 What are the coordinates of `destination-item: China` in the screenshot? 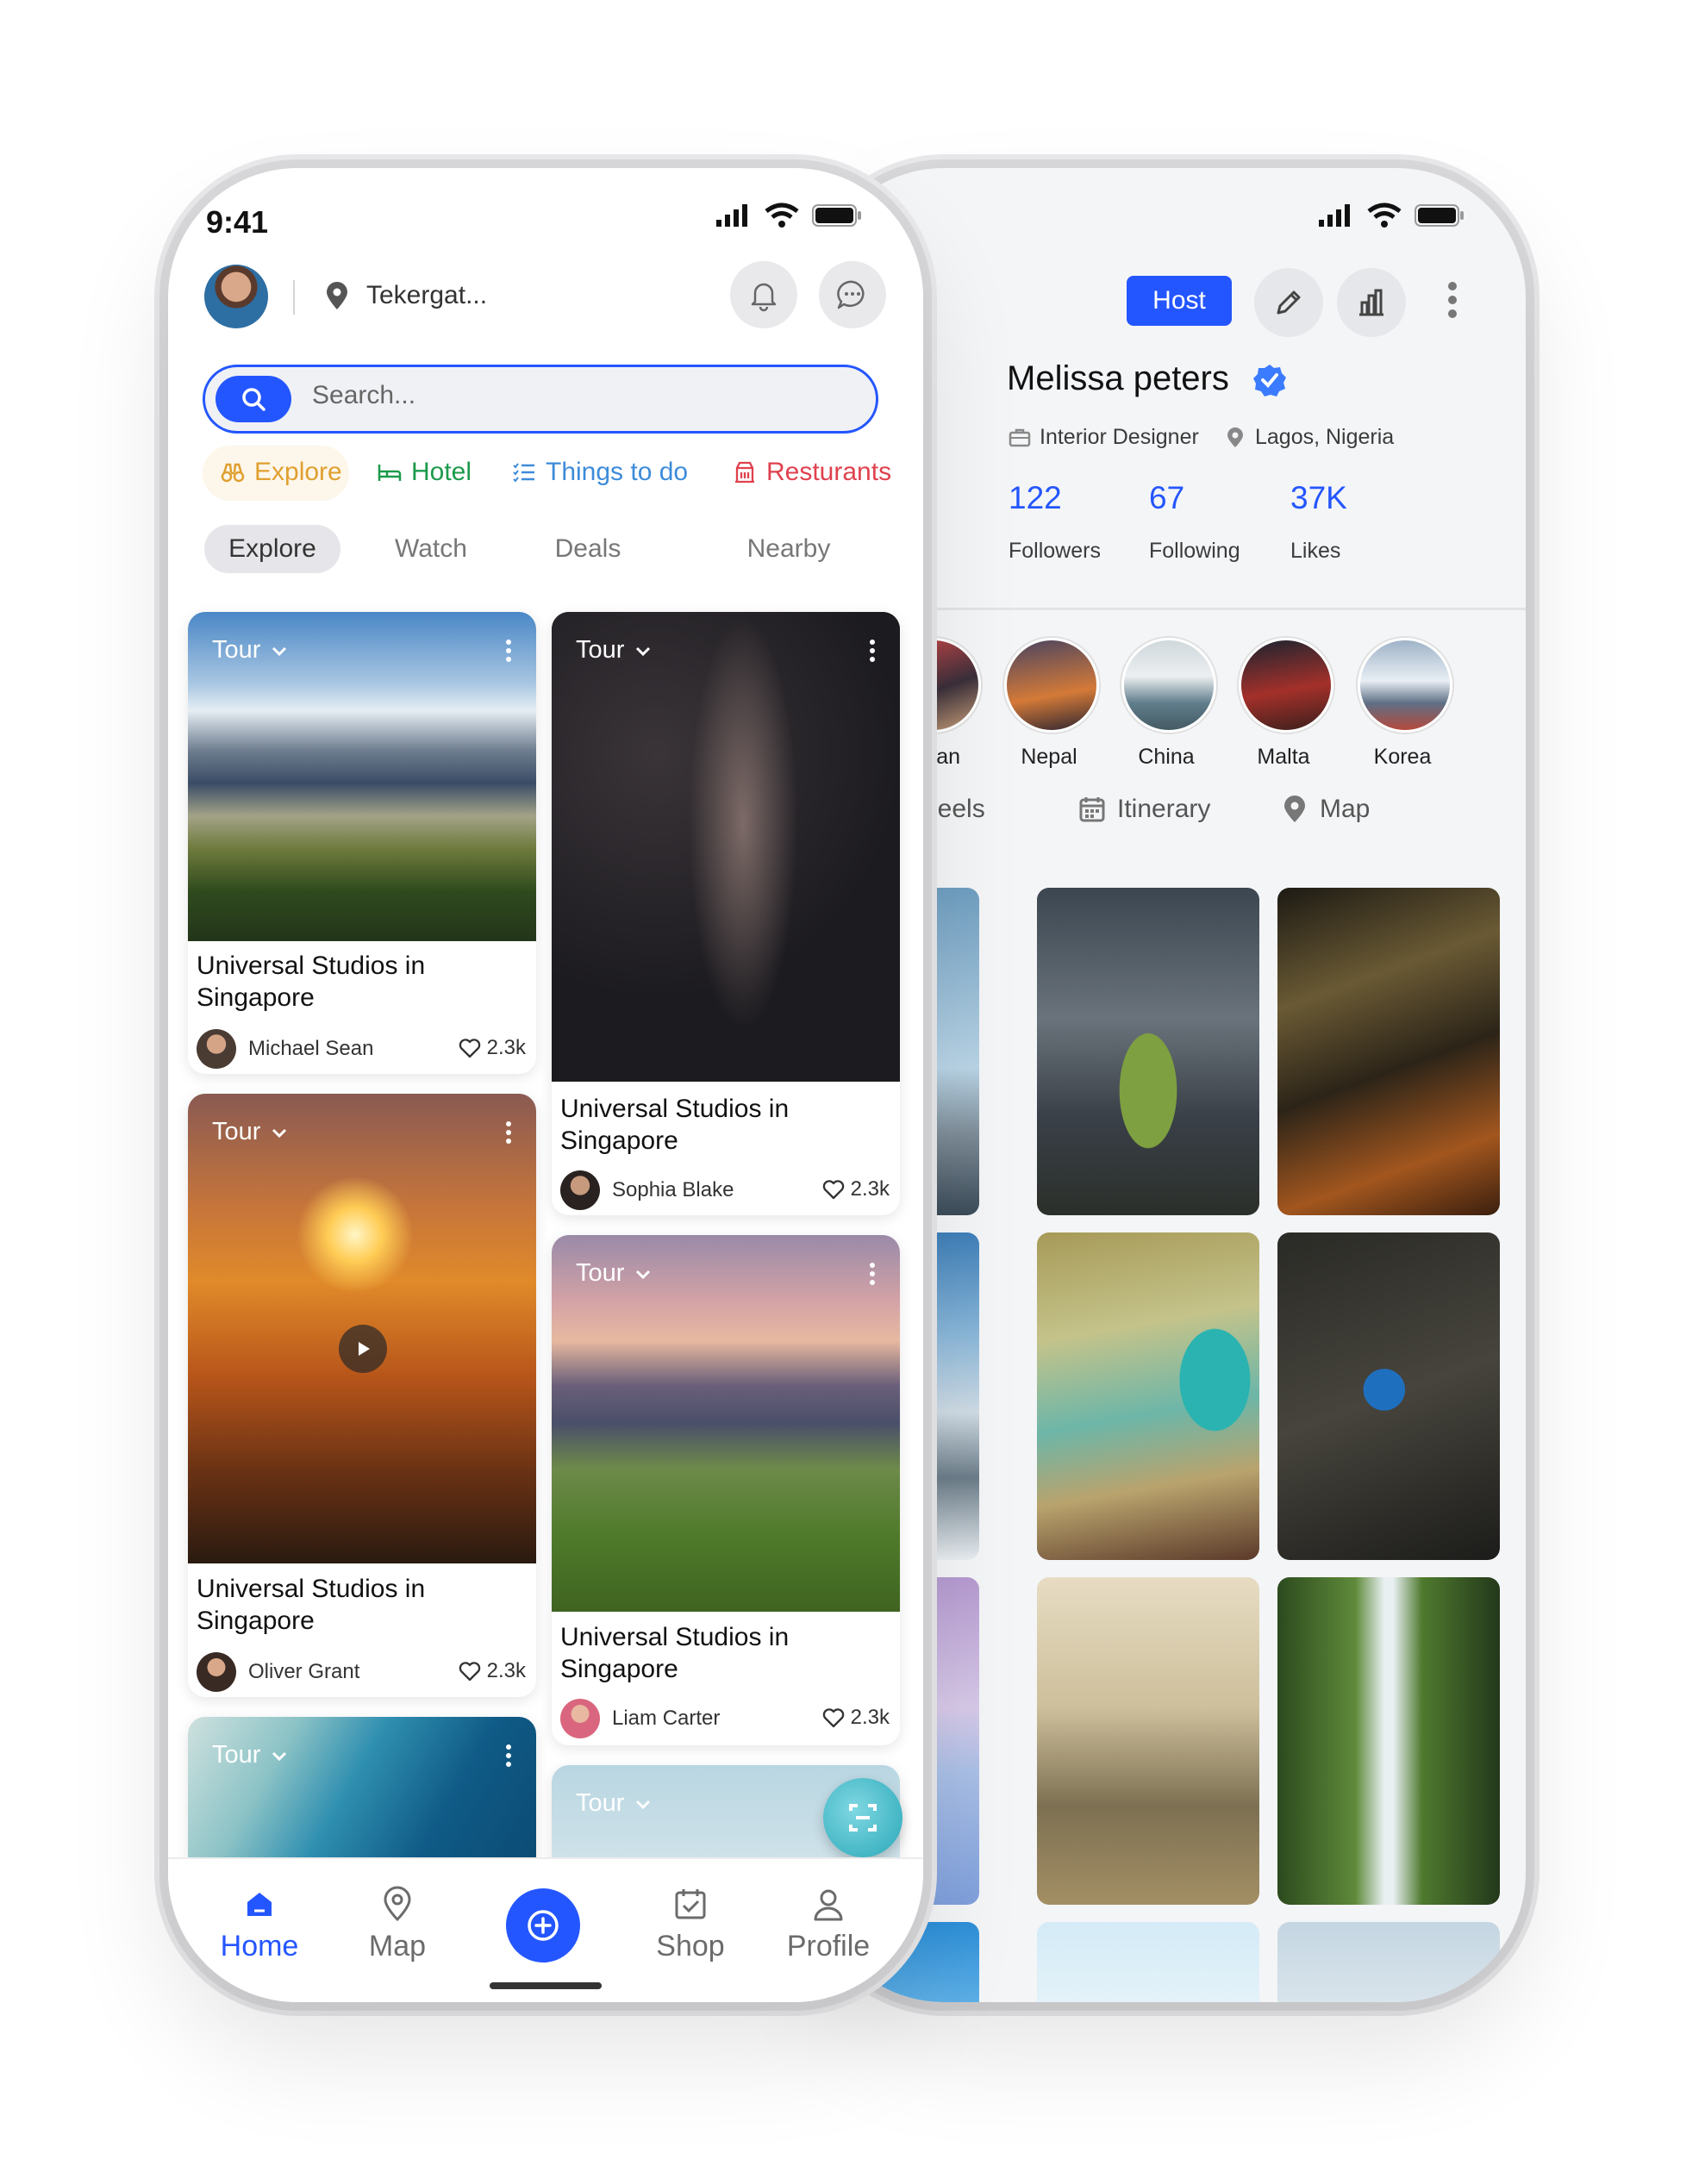 It's located at (1169, 704).